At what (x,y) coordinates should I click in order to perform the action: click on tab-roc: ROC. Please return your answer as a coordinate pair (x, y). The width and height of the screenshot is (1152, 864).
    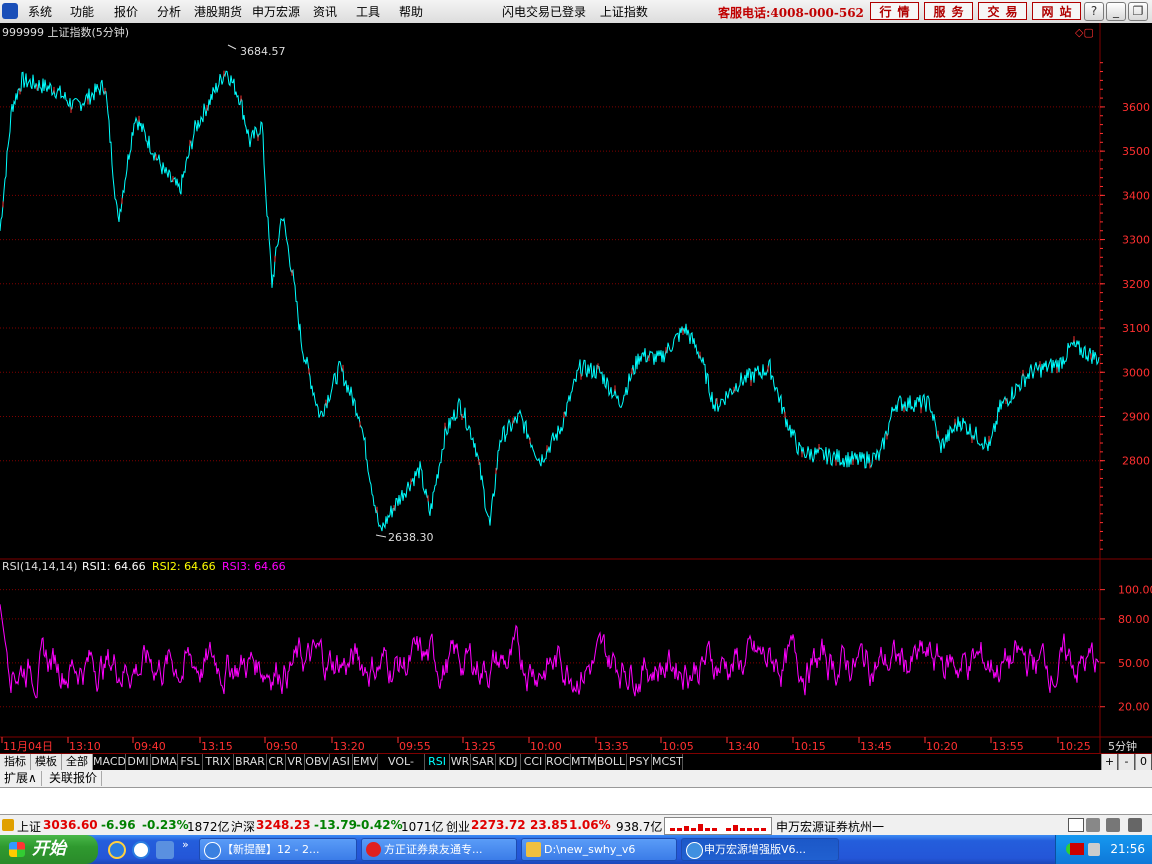
    Looking at the image, I should click on (558, 762).